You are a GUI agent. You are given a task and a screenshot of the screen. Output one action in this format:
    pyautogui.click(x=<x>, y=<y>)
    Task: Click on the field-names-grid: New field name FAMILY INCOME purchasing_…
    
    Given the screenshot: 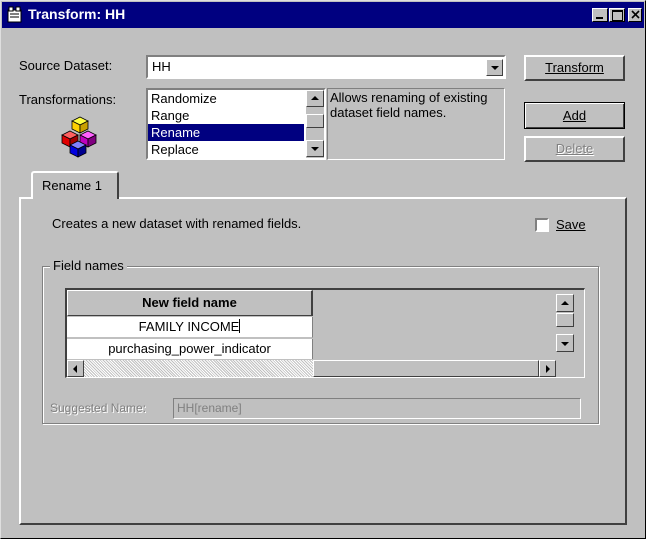 What is the action you would take?
    pyautogui.click(x=325, y=333)
    